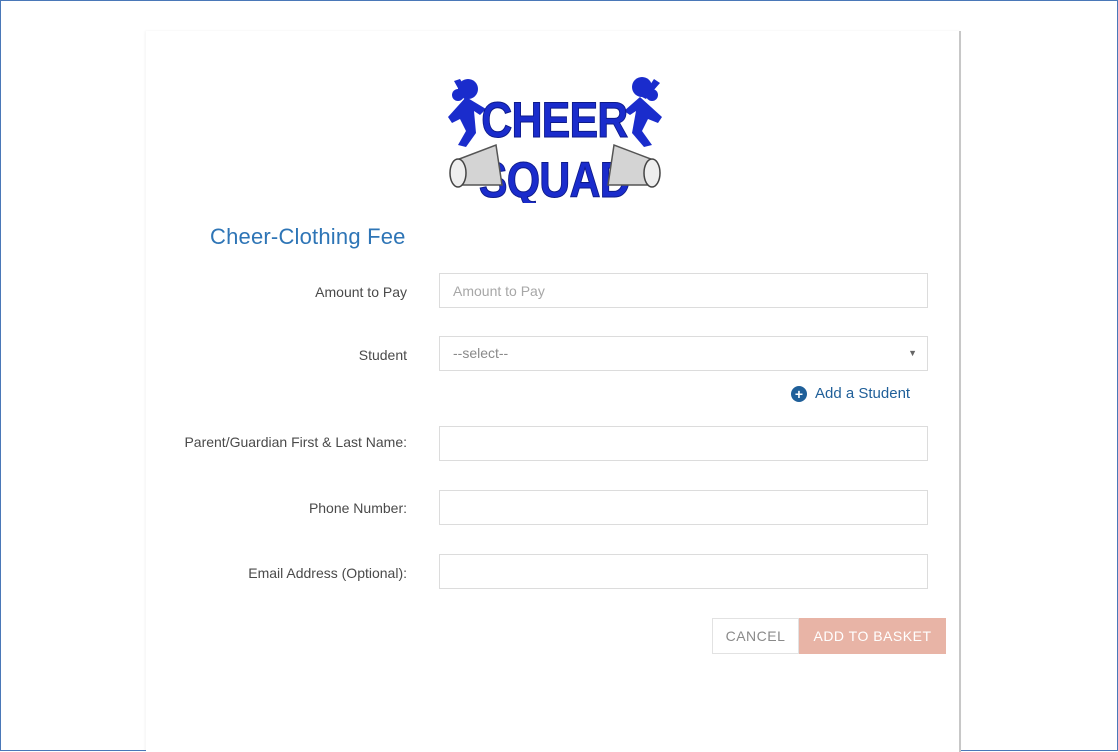  What do you see at coordinates (308, 236) in the screenshot?
I see `page-title: Cheer-Clothing Fee` at bounding box center [308, 236].